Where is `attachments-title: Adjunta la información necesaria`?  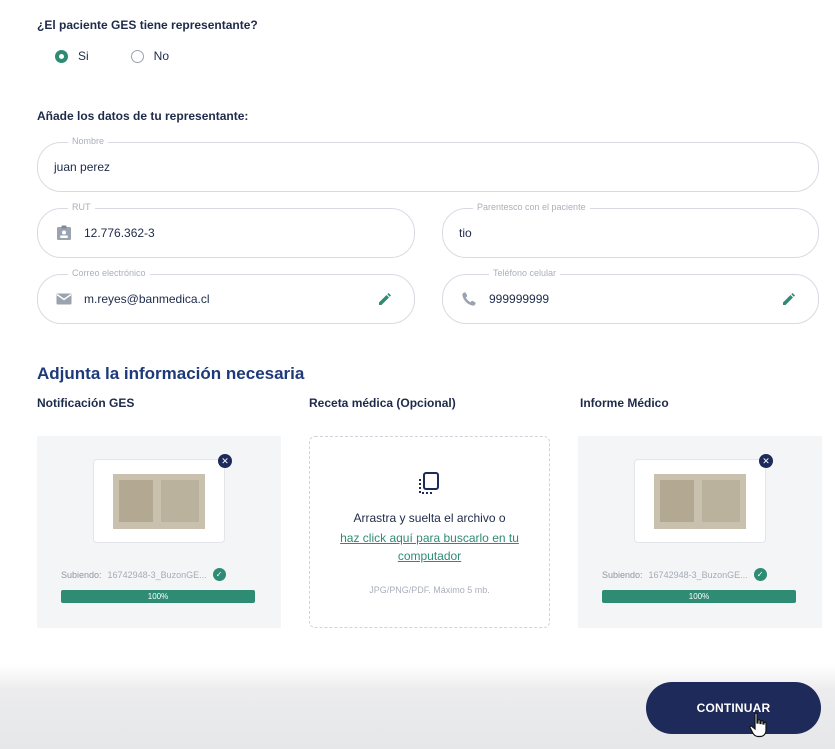
attachments-title: Adjunta la información necesaria is located at coordinates (171, 373).